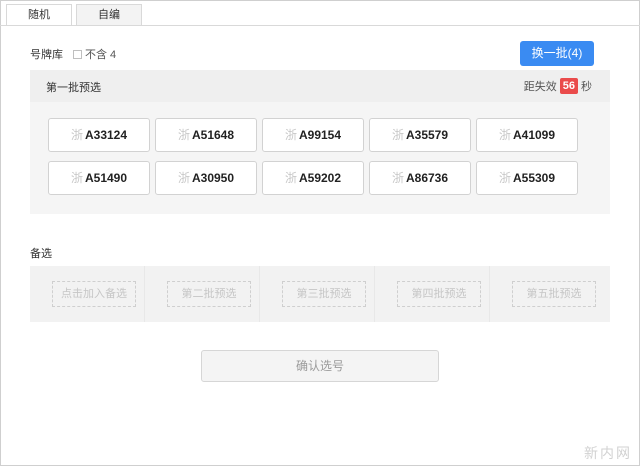  I want to click on countdown-unit: 秒, so click(586, 87).